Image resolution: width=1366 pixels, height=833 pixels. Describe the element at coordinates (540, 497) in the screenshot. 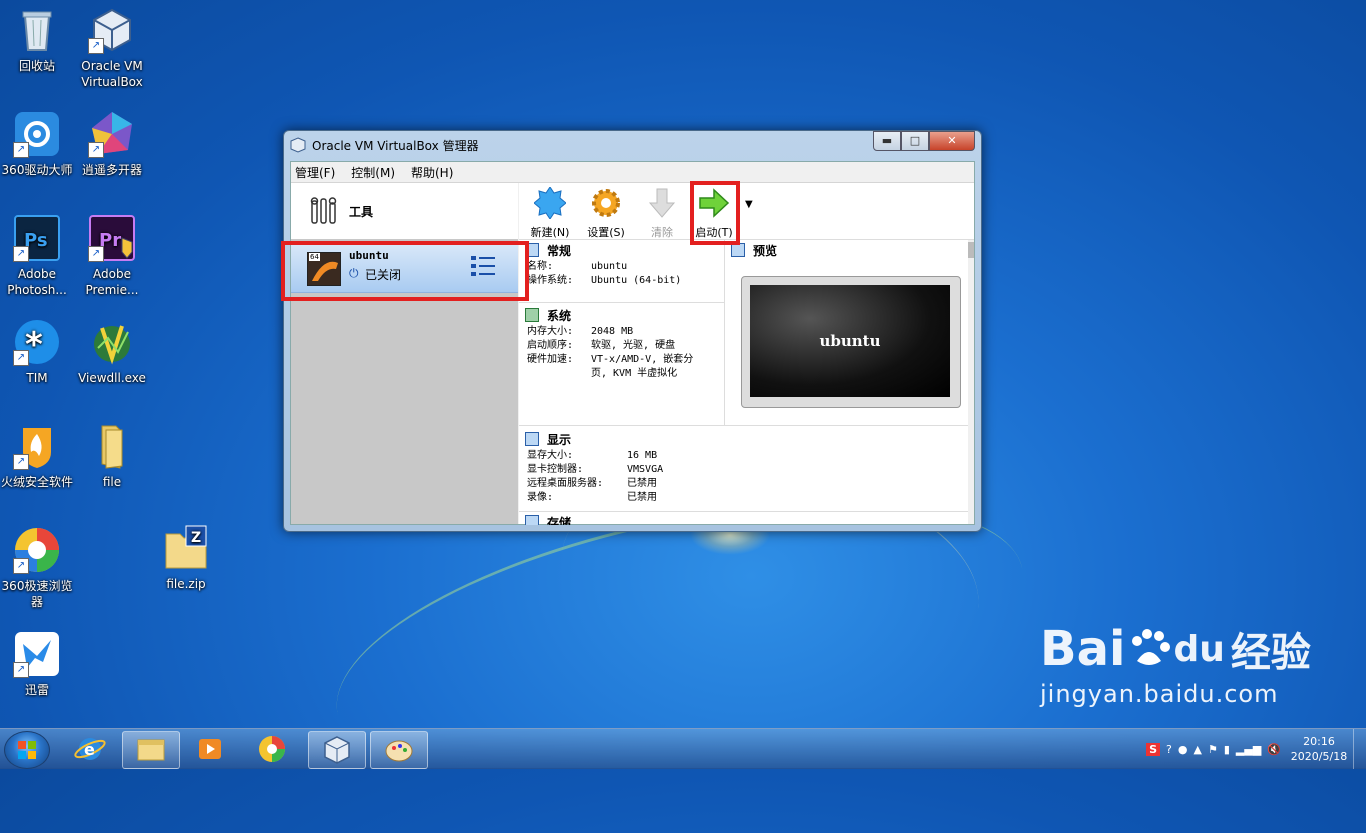

I see `recording-key: 录像:` at that location.